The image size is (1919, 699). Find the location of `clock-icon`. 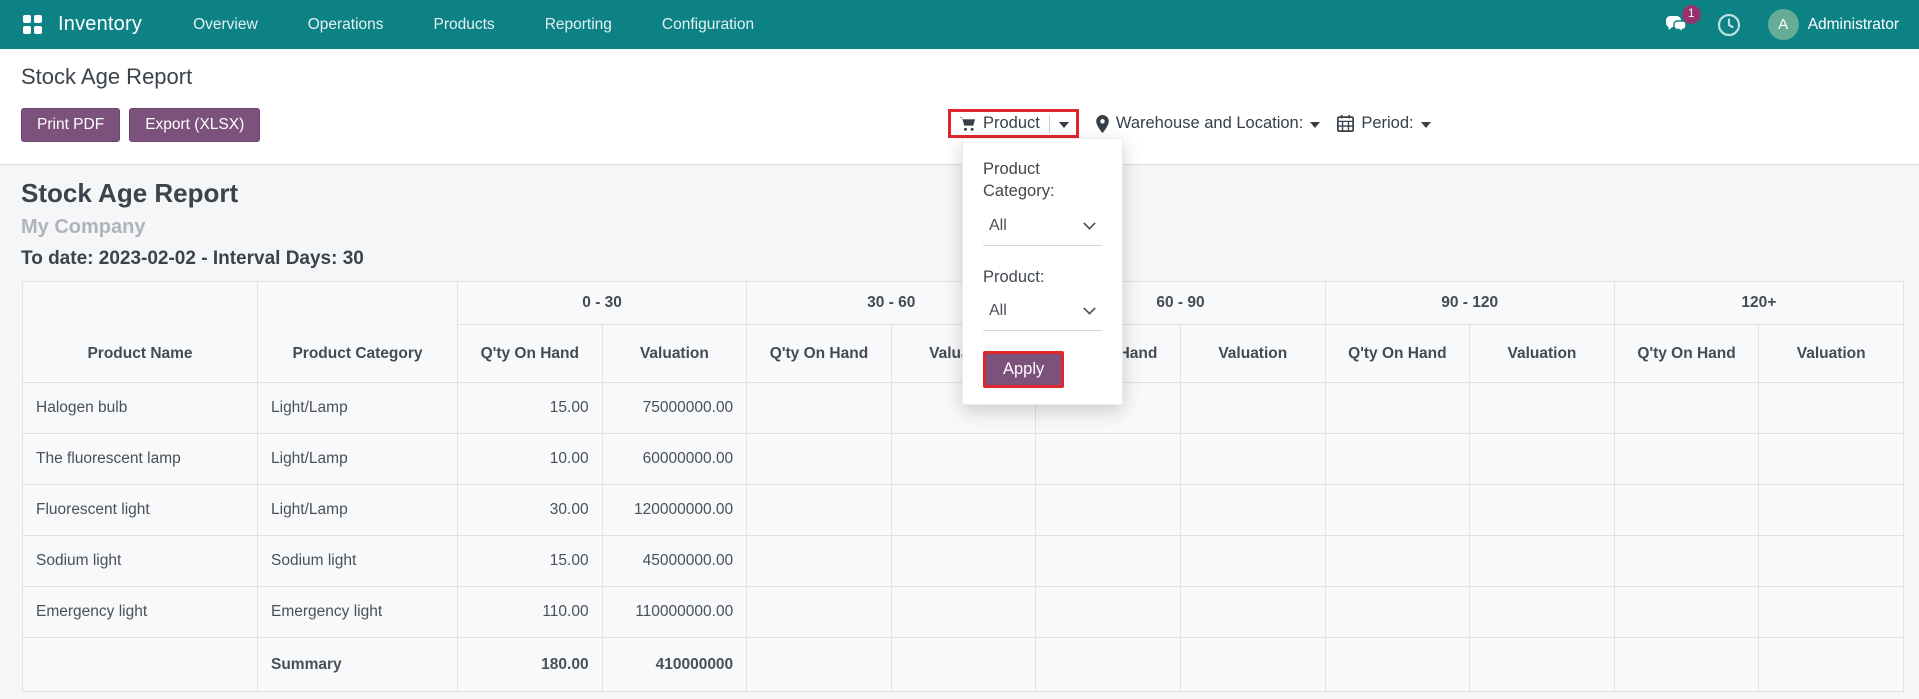

clock-icon is located at coordinates (1728, 24).